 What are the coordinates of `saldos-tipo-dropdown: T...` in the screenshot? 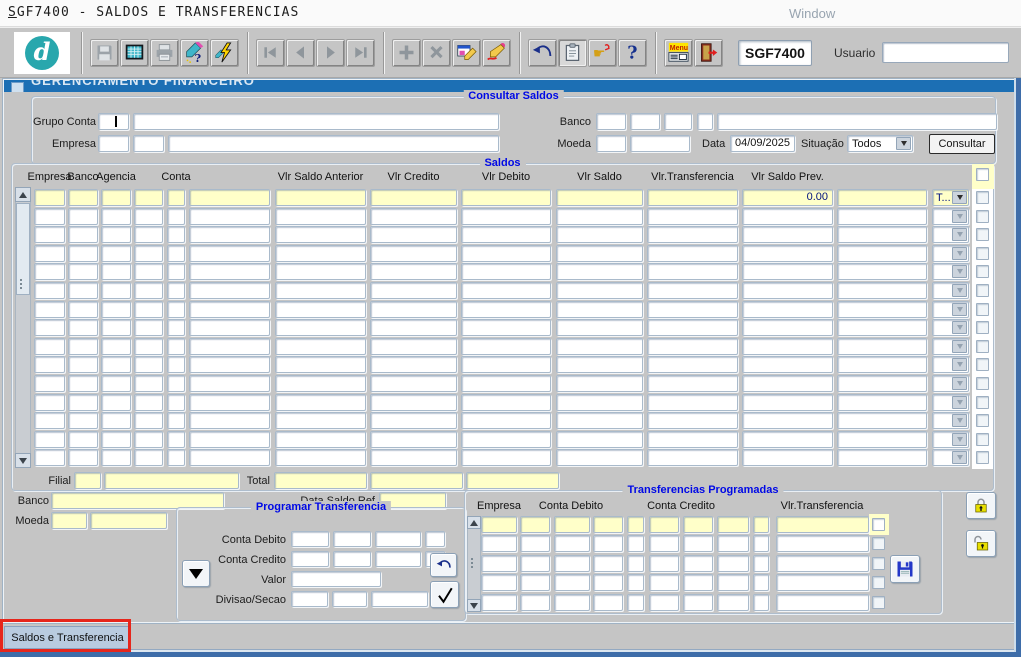 It's located at (950, 197).